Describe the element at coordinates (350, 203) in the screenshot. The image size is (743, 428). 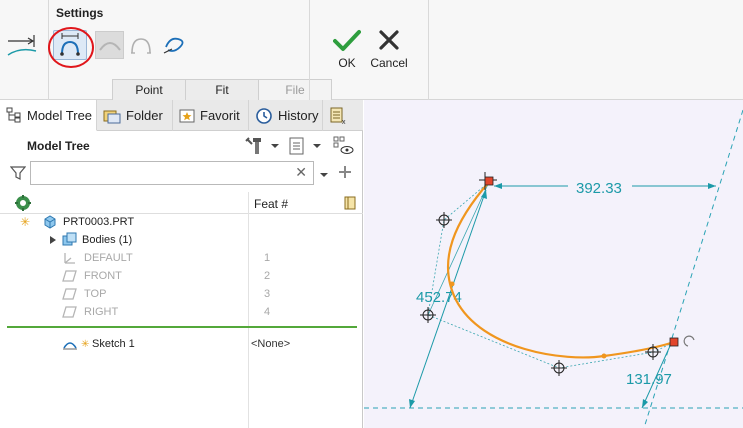
I see `column-options-icon` at that location.